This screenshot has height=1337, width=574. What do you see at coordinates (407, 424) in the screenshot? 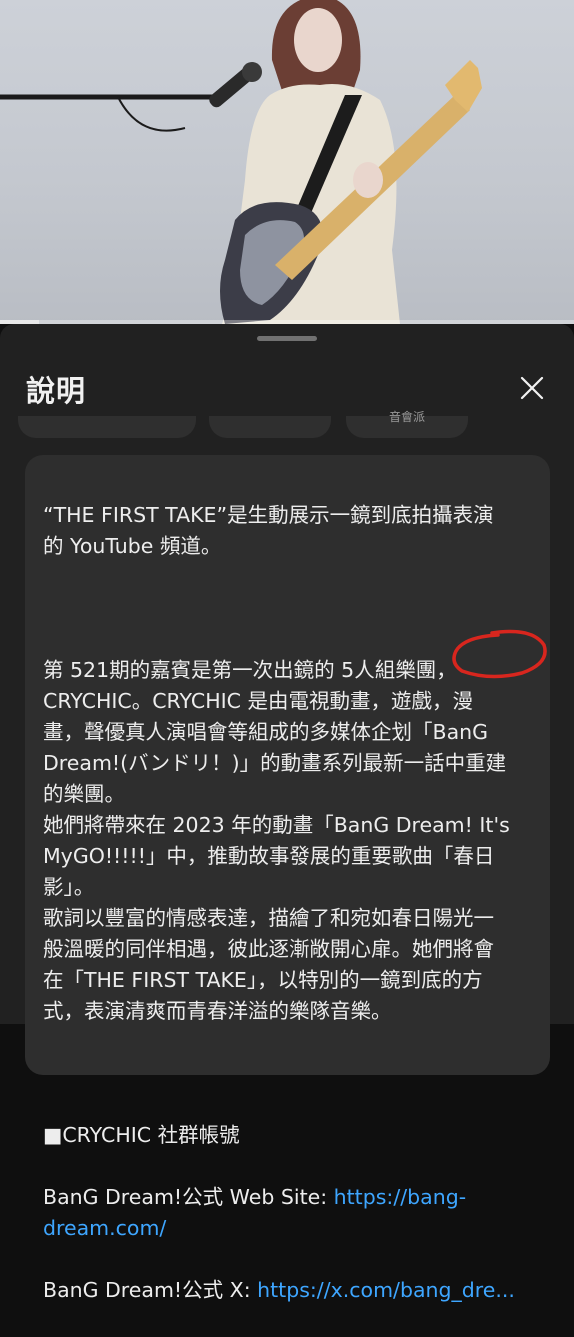
I see `stat-chip-3: 音會派` at bounding box center [407, 424].